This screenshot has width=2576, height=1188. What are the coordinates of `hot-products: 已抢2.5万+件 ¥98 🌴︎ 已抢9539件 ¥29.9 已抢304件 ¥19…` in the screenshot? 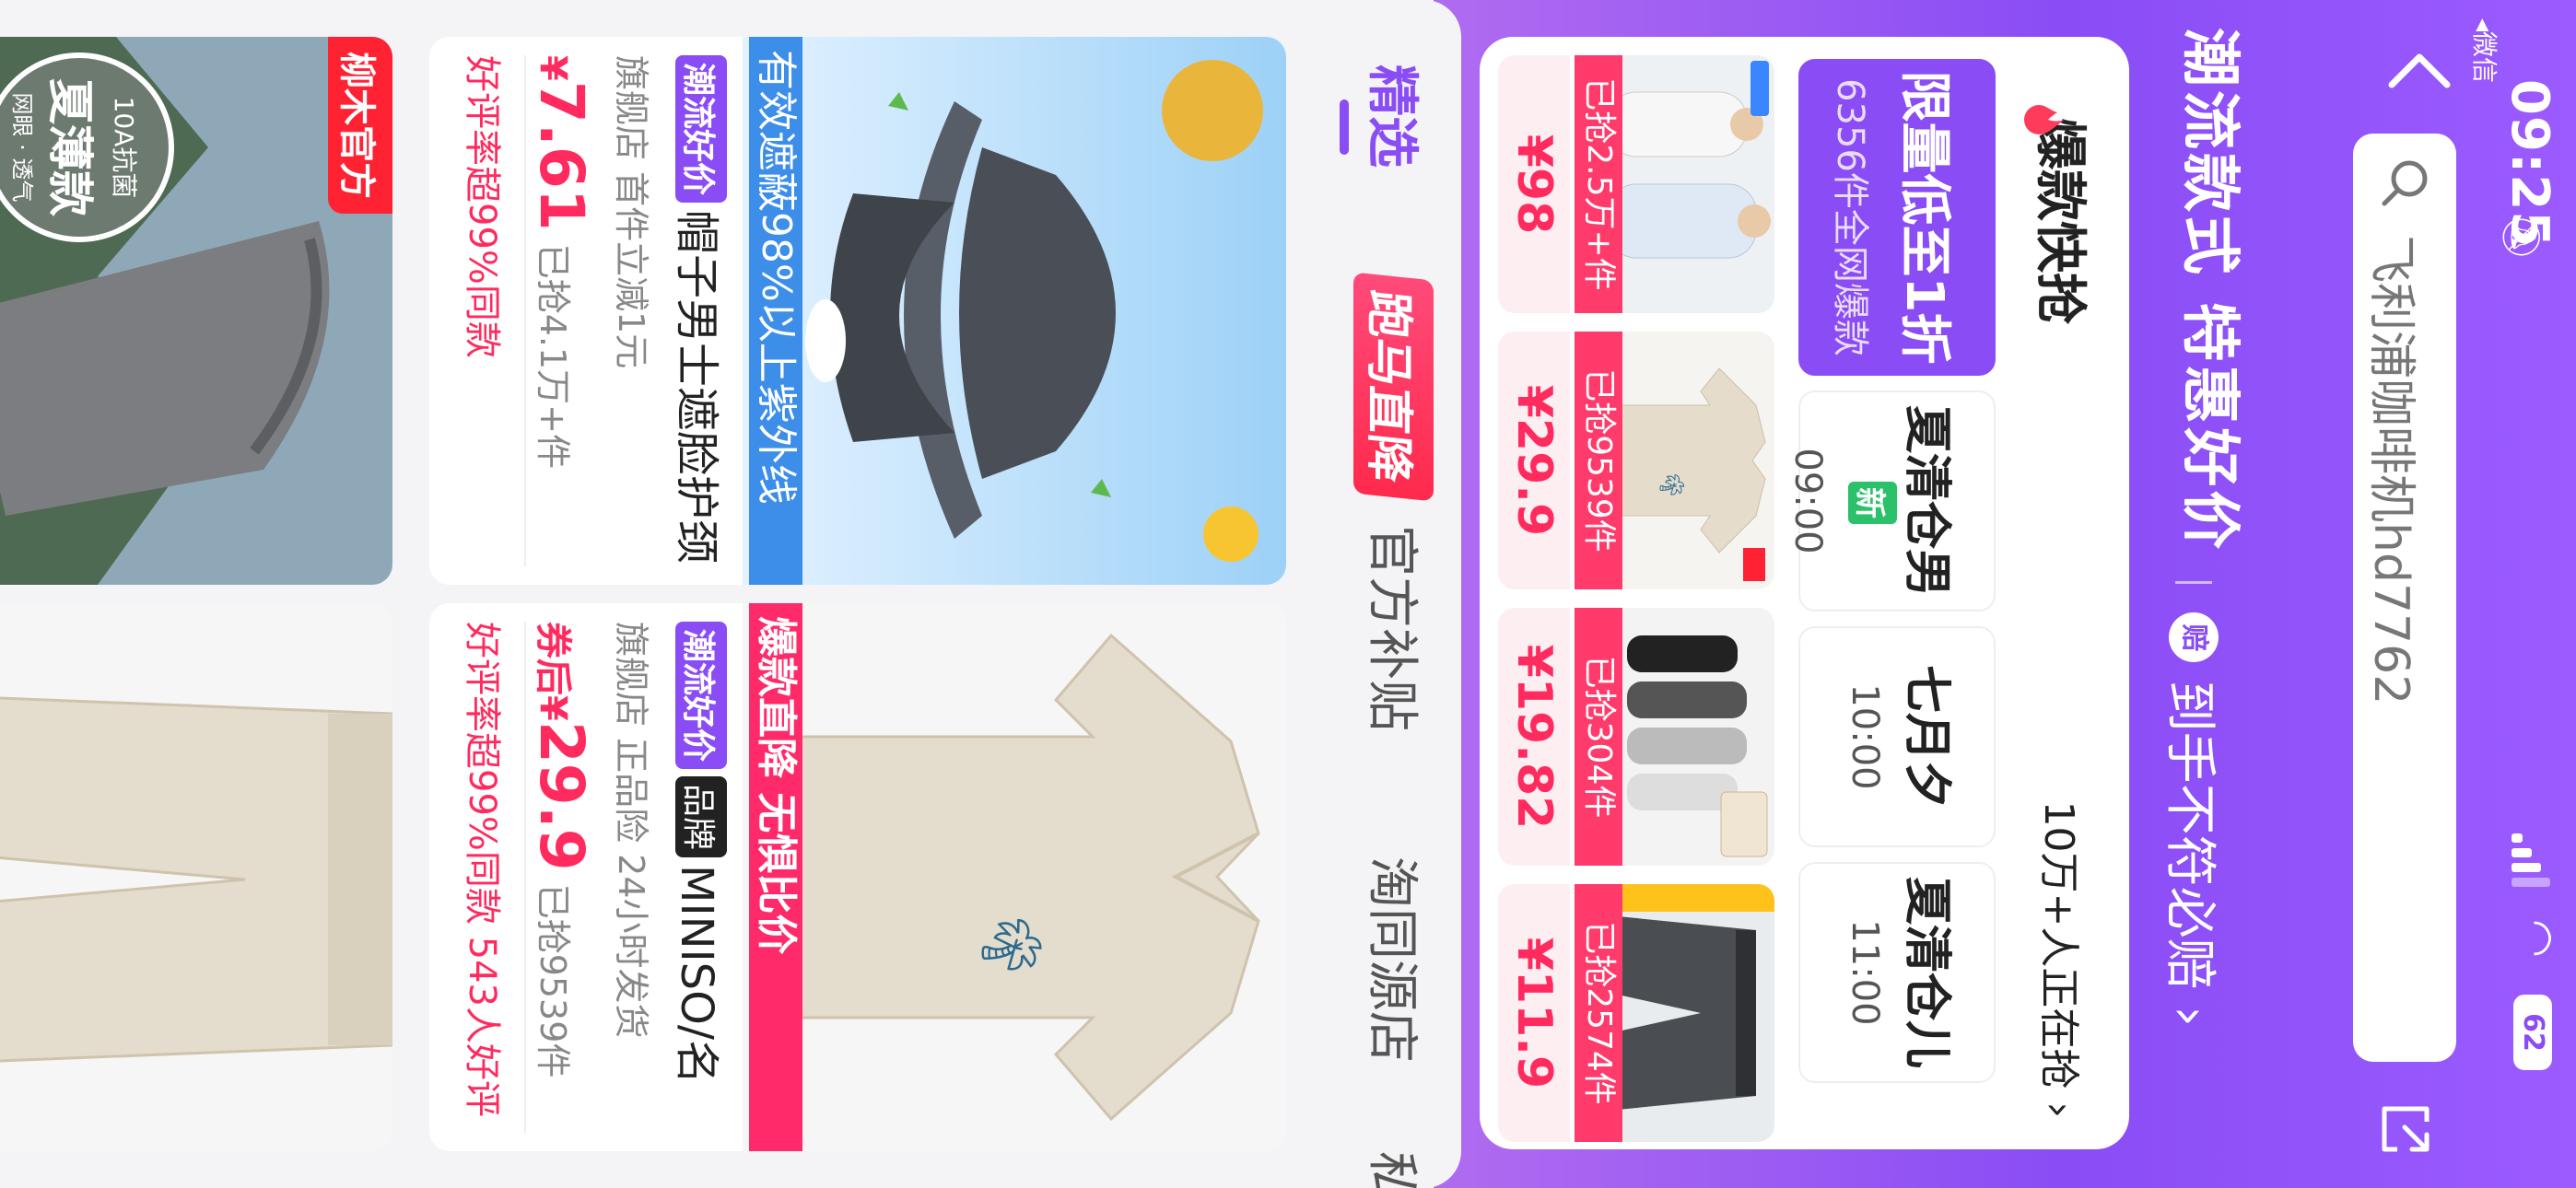 It's located at (1636, 598).